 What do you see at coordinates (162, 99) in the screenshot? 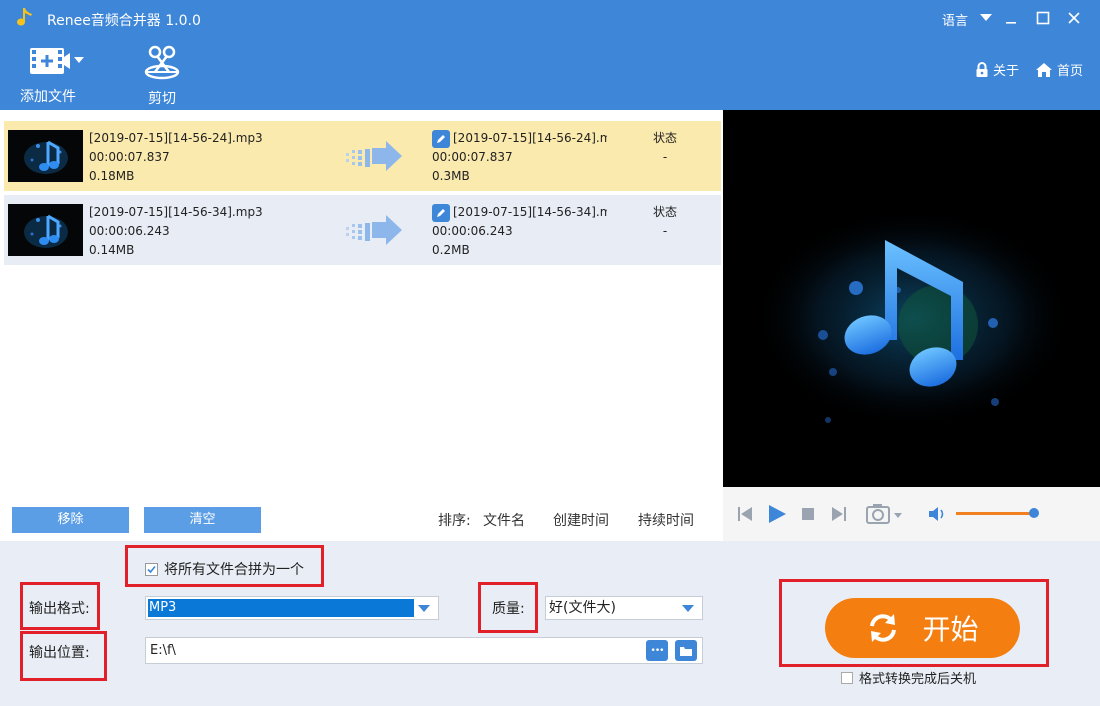
I see `cut-label: 剪切` at bounding box center [162, 99].